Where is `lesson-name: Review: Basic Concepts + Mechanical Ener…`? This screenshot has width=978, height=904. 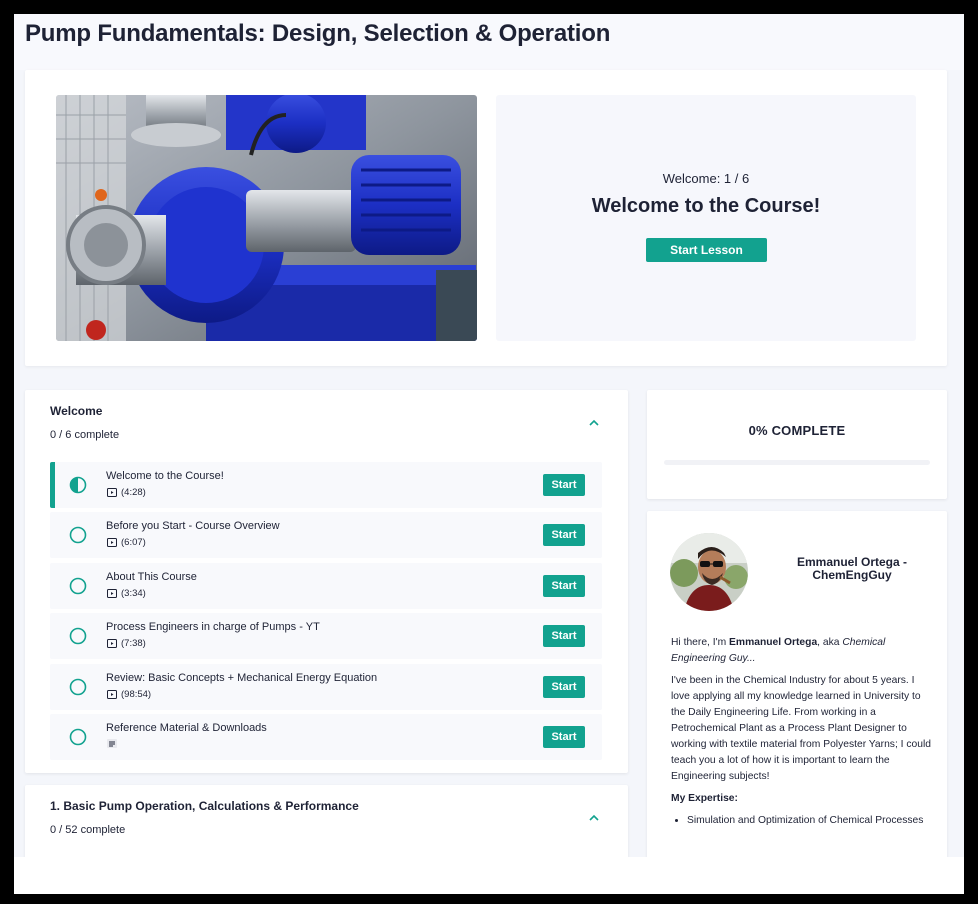 lesson-name: Review: Basic Concepts + Mechanical Ener… is located at coordinates (242, 678).